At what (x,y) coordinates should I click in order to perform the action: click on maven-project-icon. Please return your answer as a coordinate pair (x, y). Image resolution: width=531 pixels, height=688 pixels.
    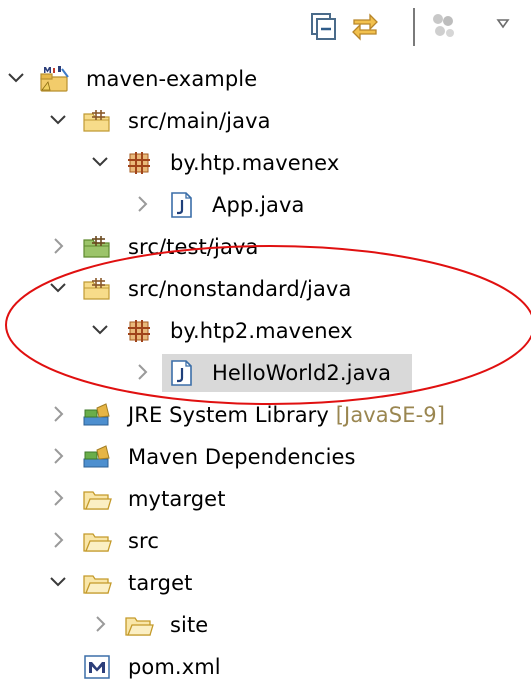
    Looking at the image, I should click on (55, 79).